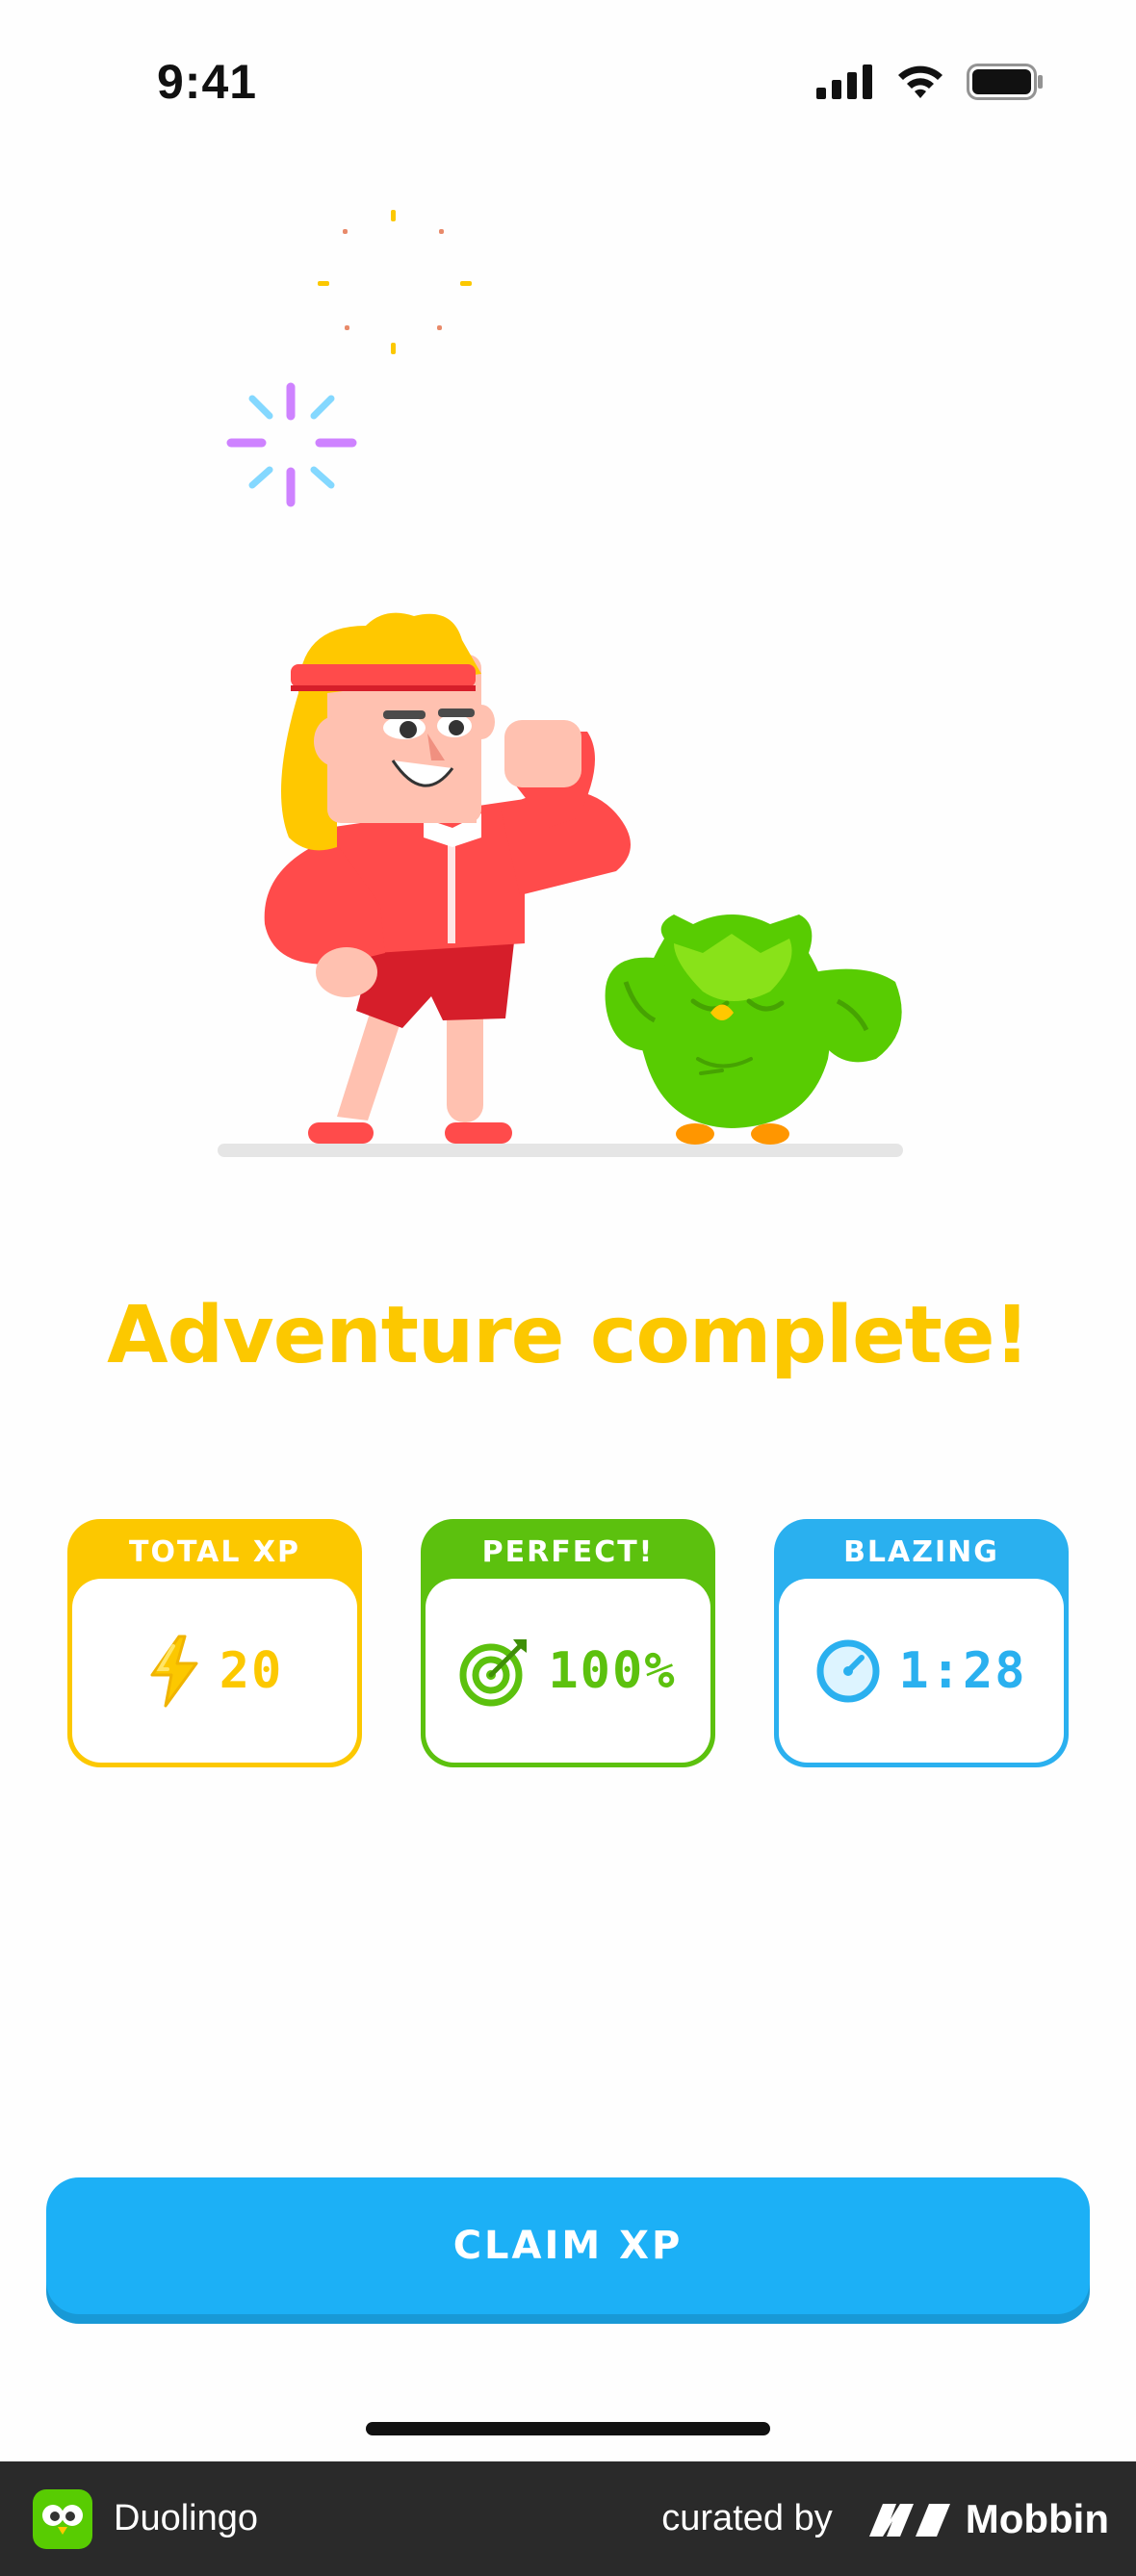 Image resolution: width=1136 pixels, height=2576 pixels. I want to click on stats-row: TOTAL XP 20 PERFECT! 100% BLAZING 1:28, so click(568, 1643).